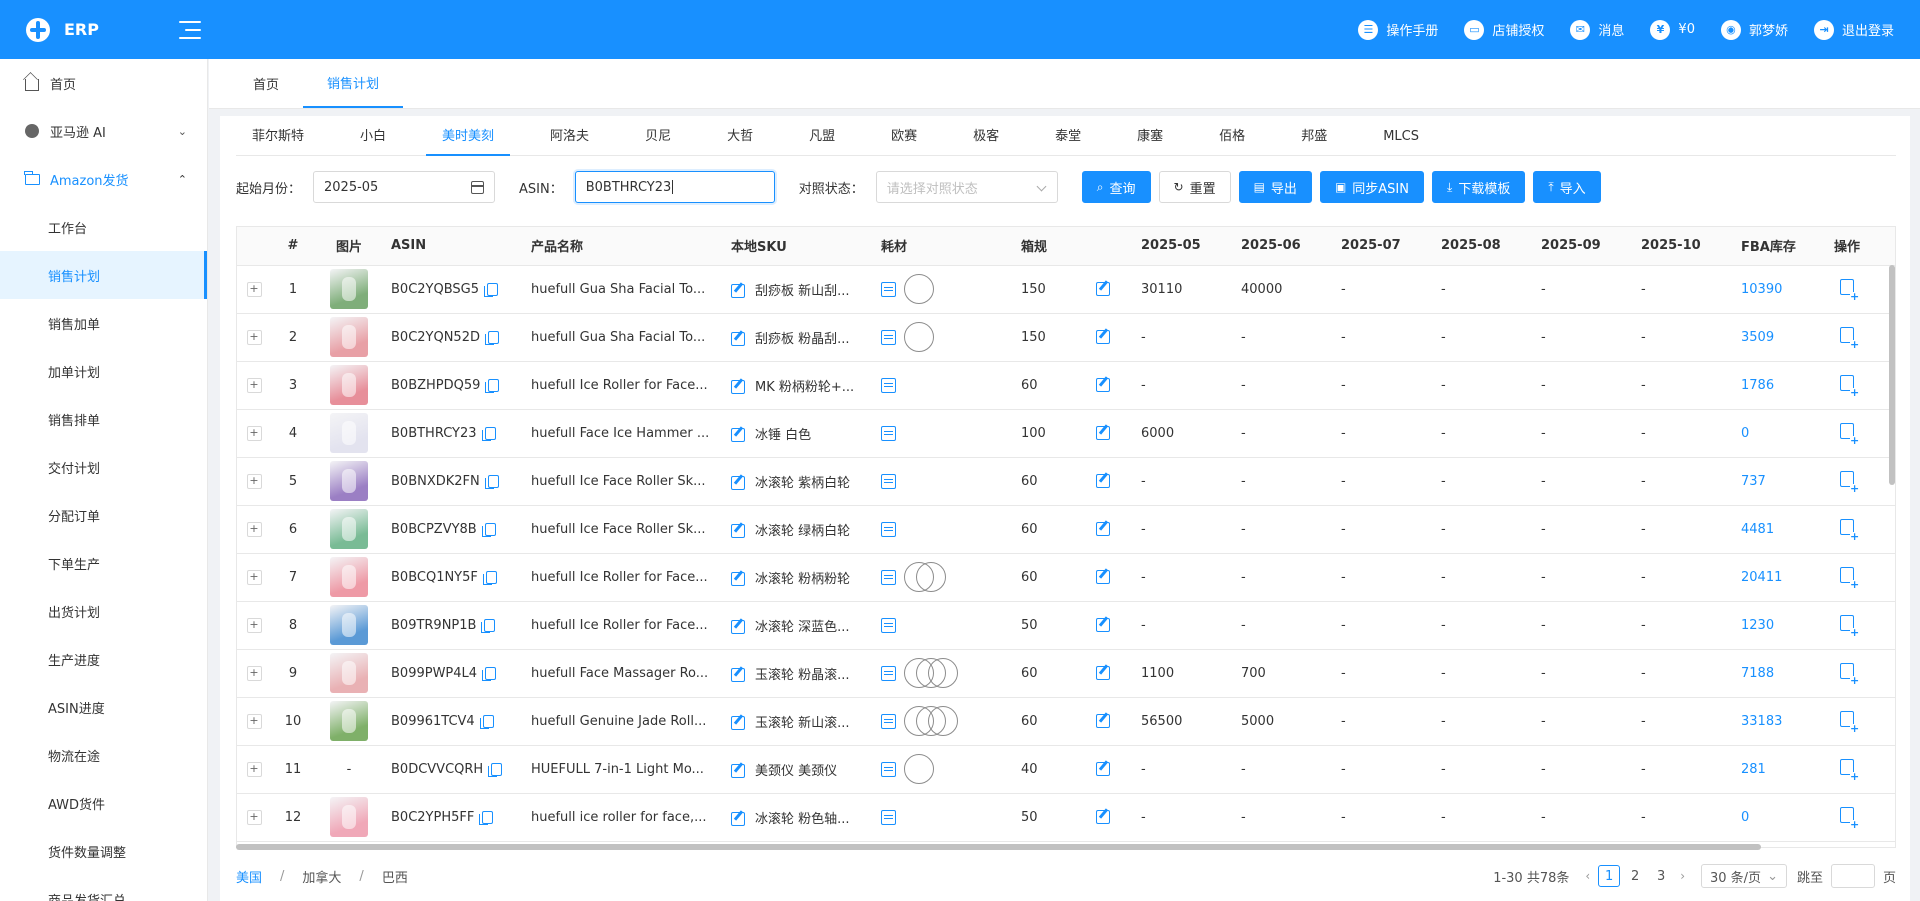  What do you see at coordinates (266, 83) in the screenshot?
I see `tab-home: 首页` at bounding box center [266, 83].